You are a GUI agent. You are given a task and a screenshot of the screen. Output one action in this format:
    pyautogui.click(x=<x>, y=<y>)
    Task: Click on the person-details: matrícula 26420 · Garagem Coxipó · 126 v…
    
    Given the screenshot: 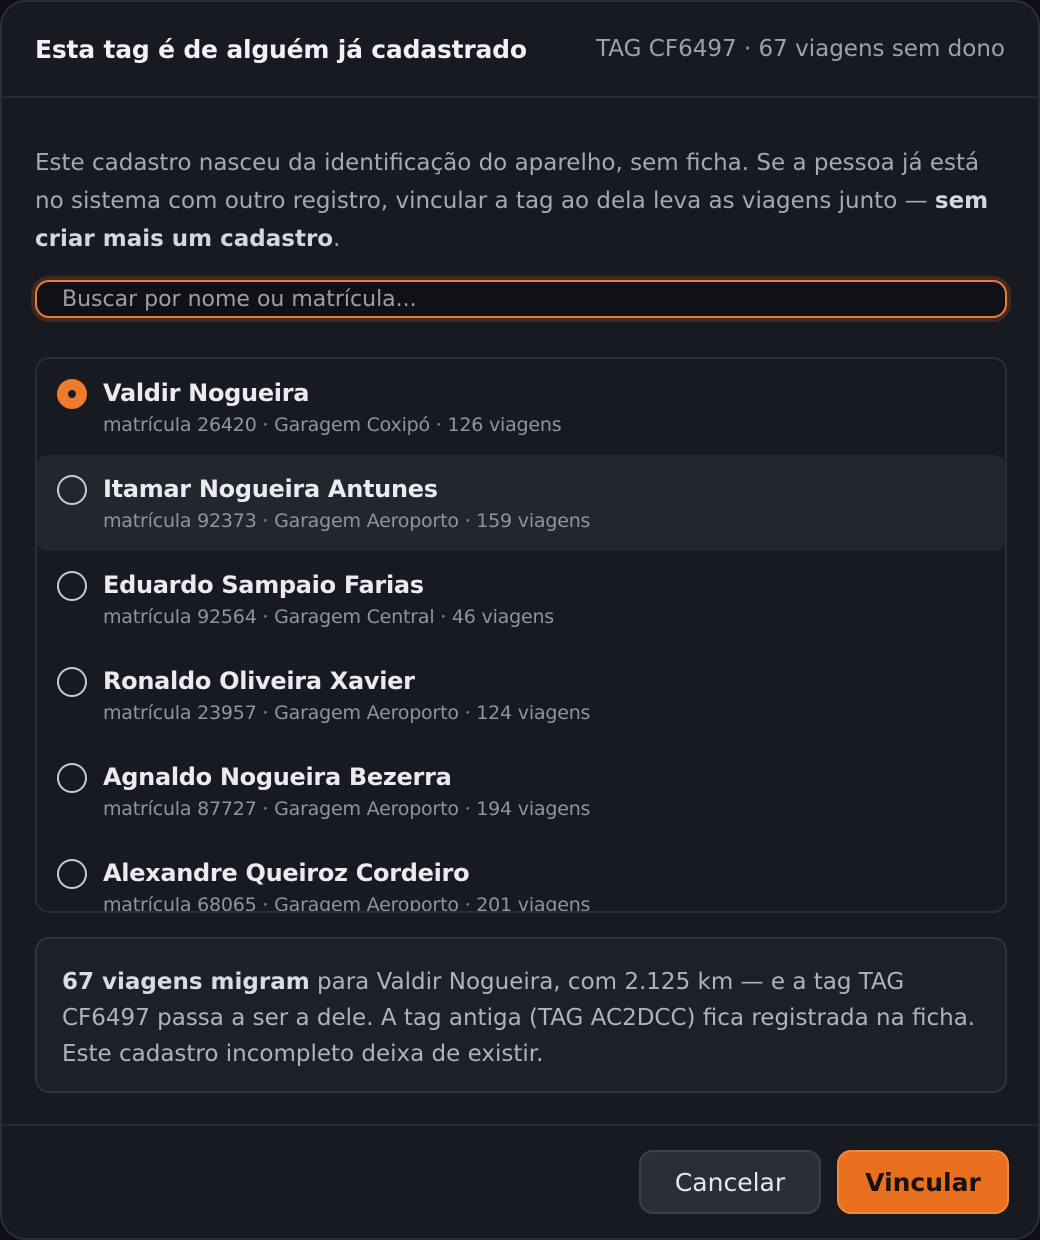 What is the action you would take?
    pyautogui.click(x=332, y=425)
    